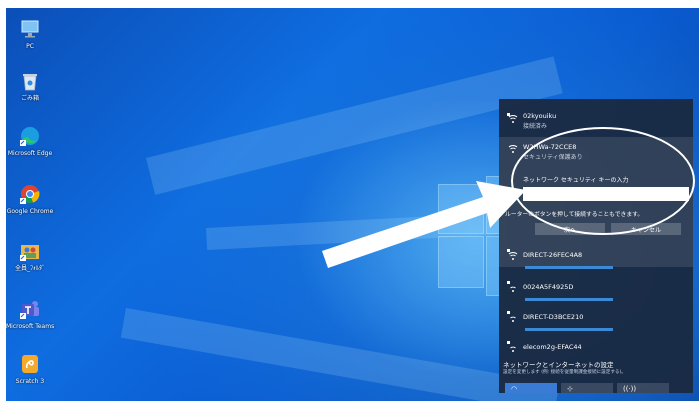  What do you see at coordinates (514, 389) in the screenshot?
I see `wifi-icon: ◠` at bounding box center [514, 389].